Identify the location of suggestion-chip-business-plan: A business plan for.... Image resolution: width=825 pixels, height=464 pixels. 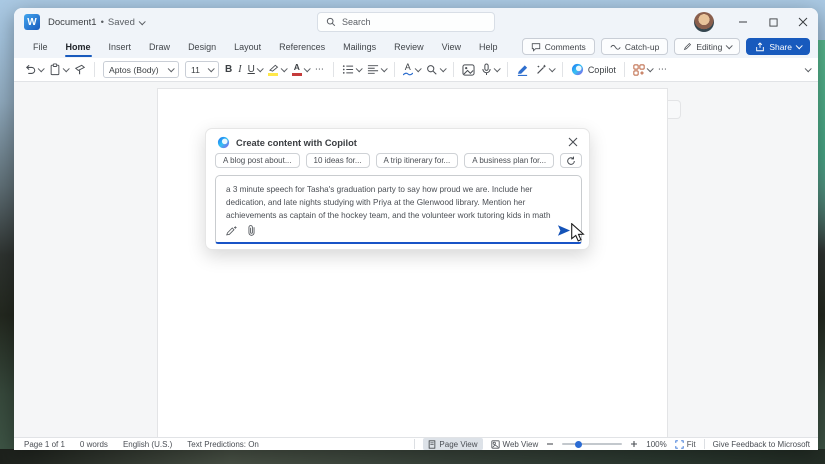
(509, 160).